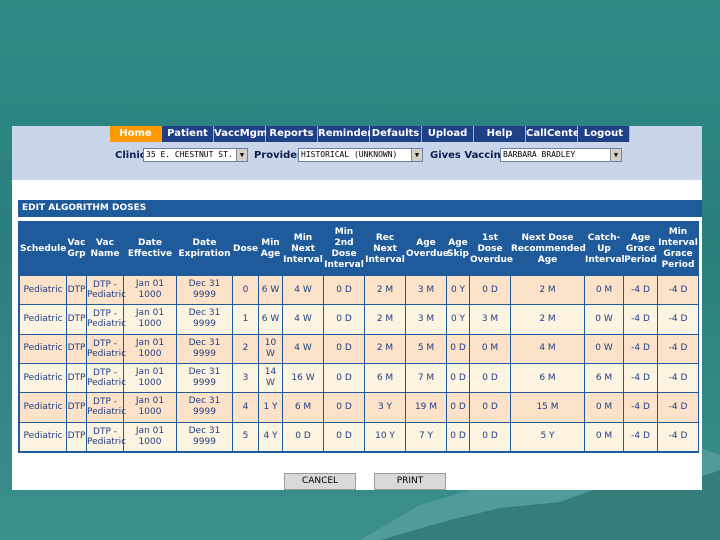 This screenshot has height=540, width=720. What do you see at coordinates (320, 481) in the screenshot?
I see `cancel-button: CANCEL` at bounding box center [320, 481].